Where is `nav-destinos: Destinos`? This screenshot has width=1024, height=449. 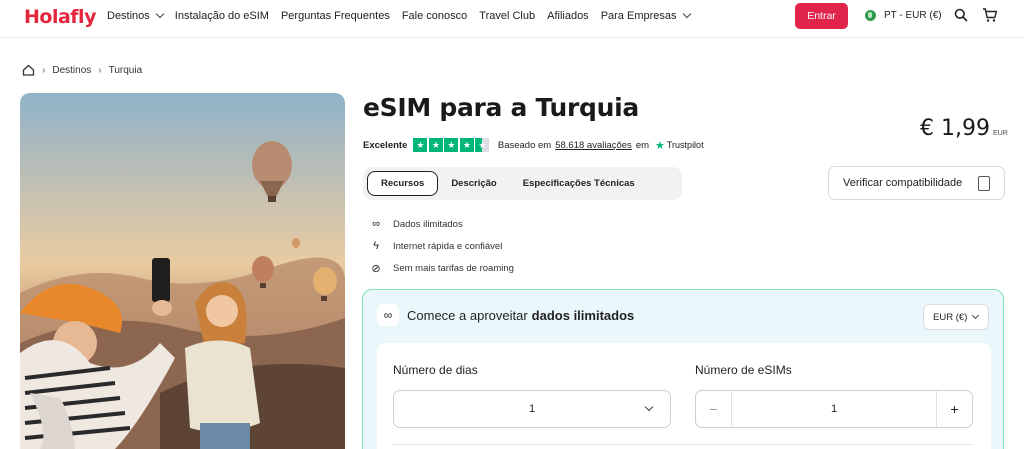 nav-destinos: Destinos is located at coordinates (136, 15).